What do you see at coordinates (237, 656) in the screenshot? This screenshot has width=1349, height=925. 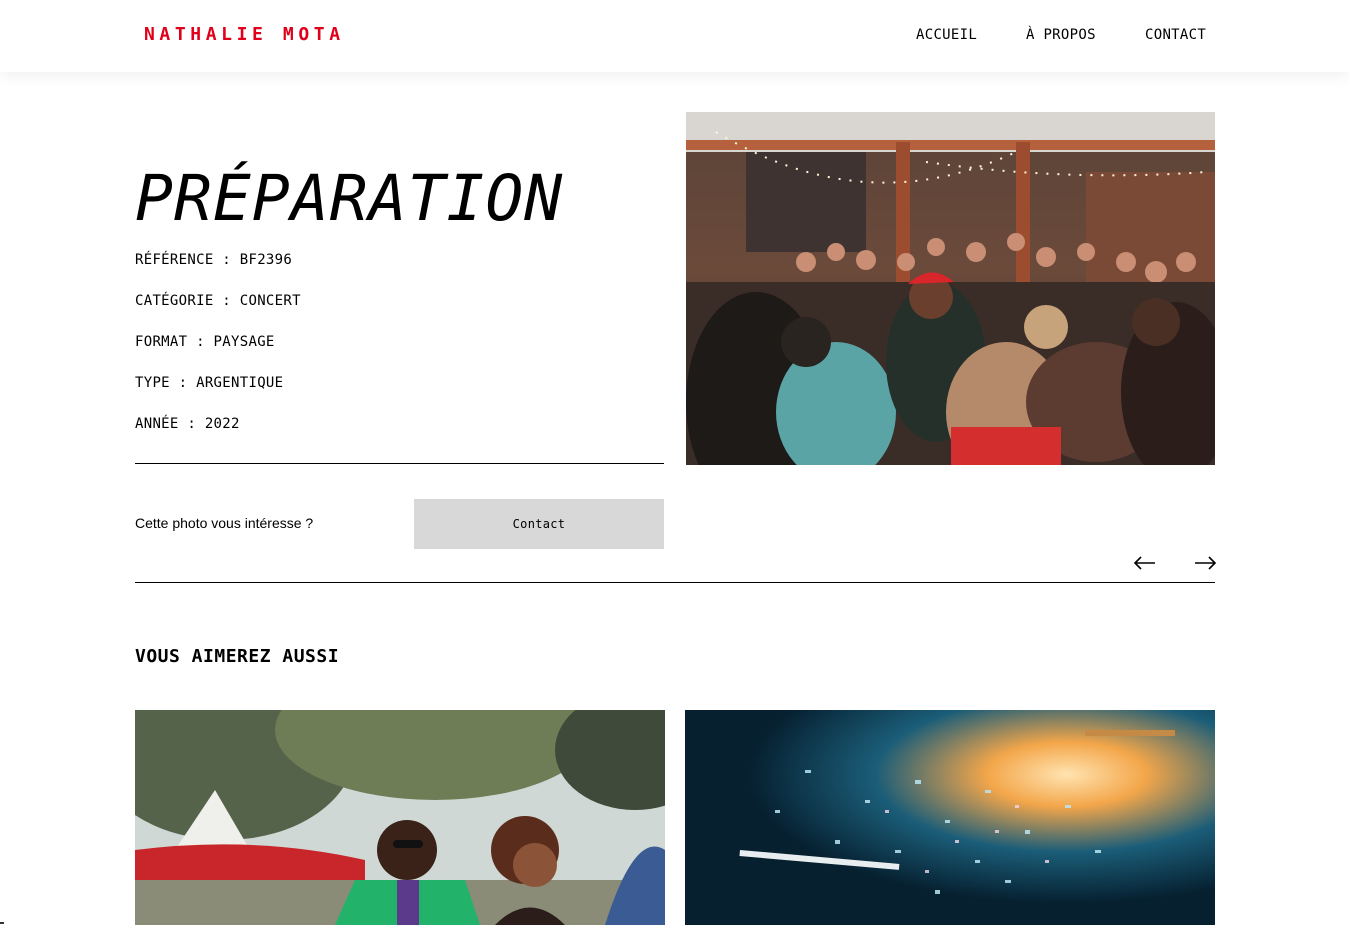 I see `related-title: VOUS AIMEREZ AUSSI` at bounding box center [237, 656].